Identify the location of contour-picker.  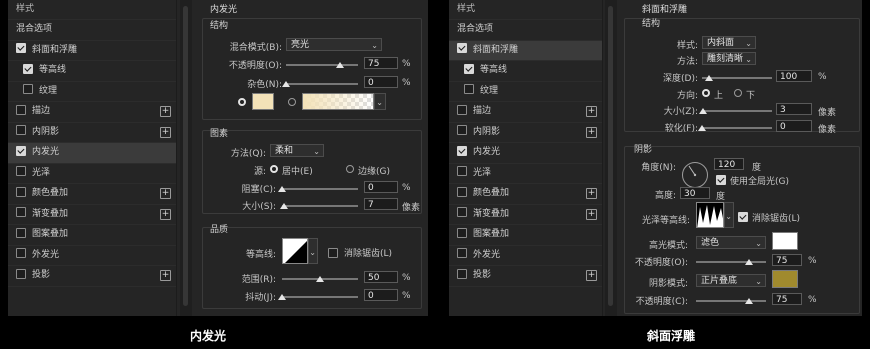
(295, 251).